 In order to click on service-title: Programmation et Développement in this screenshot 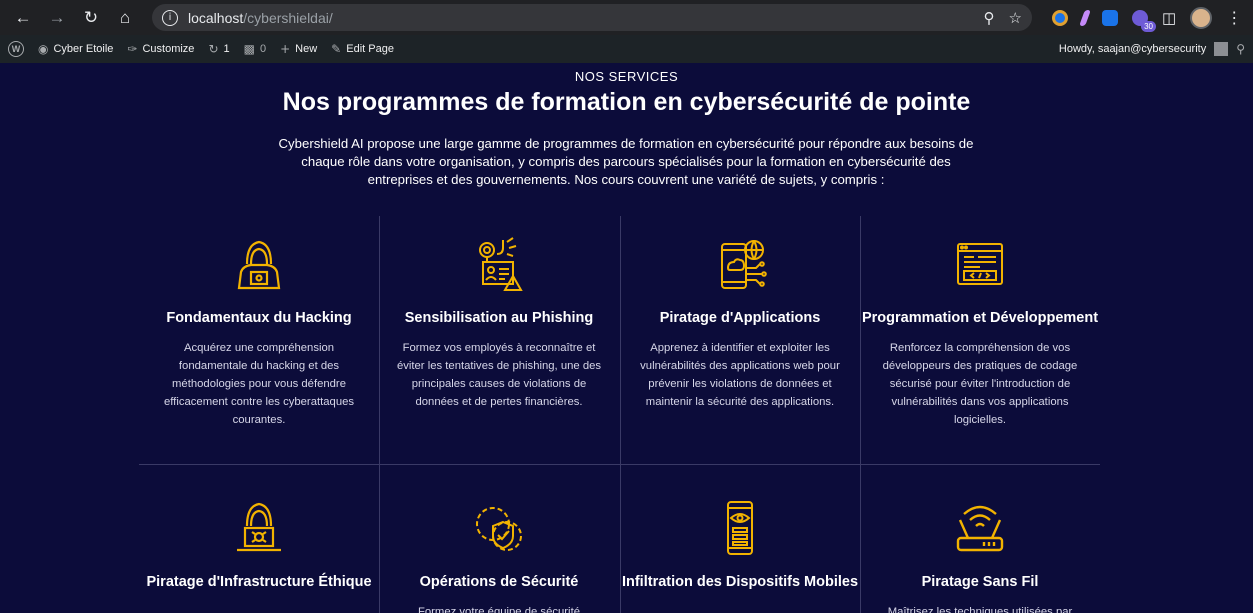, I will do `click(980, 318)`.